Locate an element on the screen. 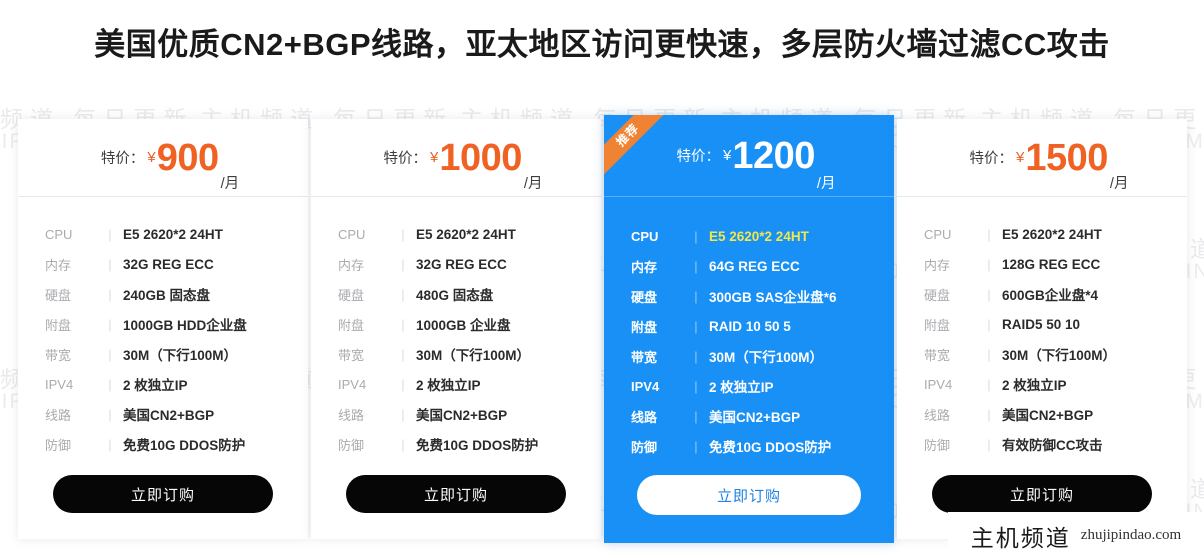 The height and width of the screenshot is (559, 1204). spec-row: 内存 | 128G REG ECC is located at coordinates (1042, 264).